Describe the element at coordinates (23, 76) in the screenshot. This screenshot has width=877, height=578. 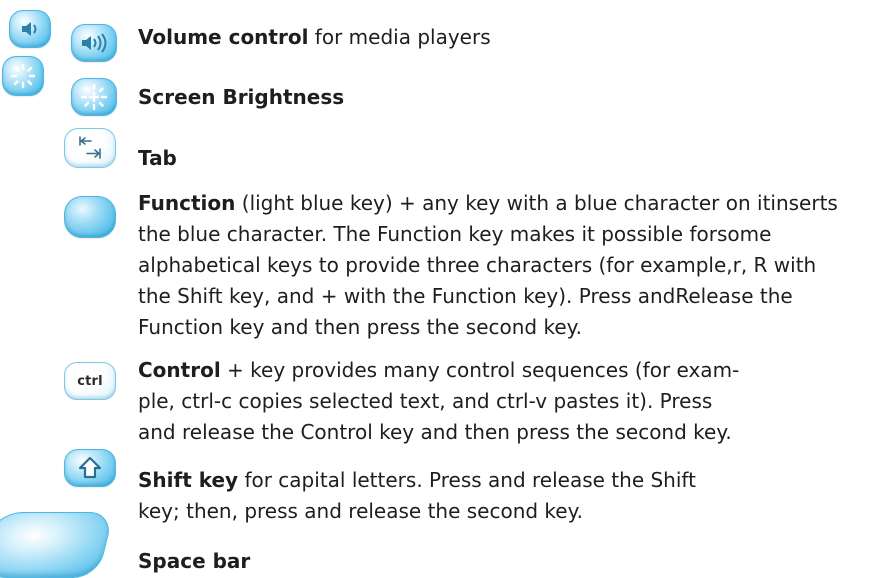
I see `brightness-down-key-icon` at that location.